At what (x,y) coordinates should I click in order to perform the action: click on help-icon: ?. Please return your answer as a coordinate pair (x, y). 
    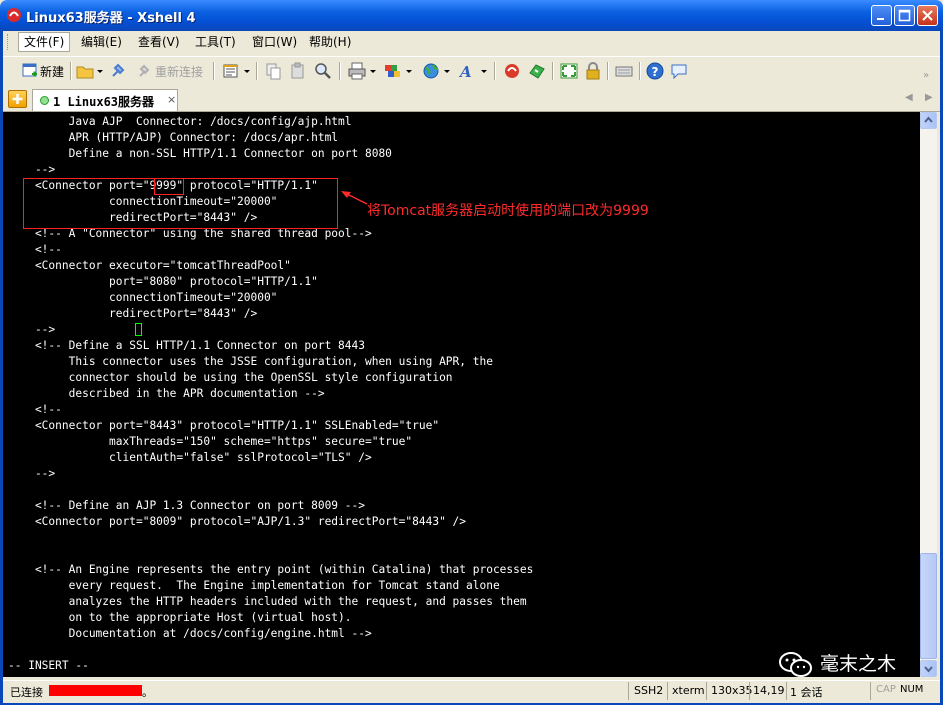
    Looking at the image, I should click on (655, 71).